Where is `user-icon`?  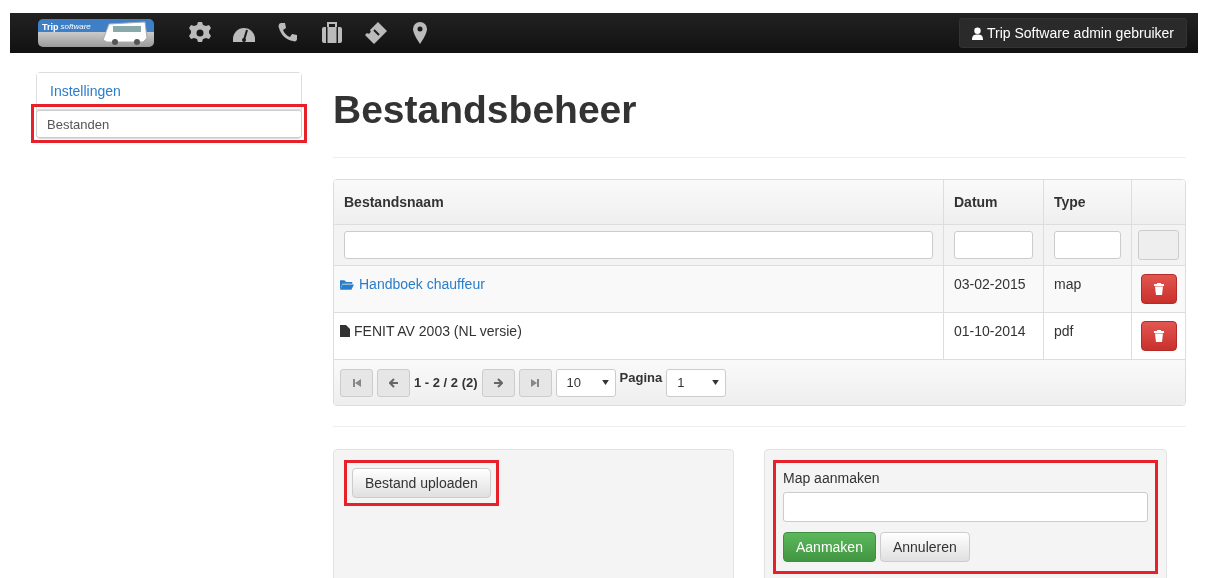
user-icon is located at coordinates (977, 33).